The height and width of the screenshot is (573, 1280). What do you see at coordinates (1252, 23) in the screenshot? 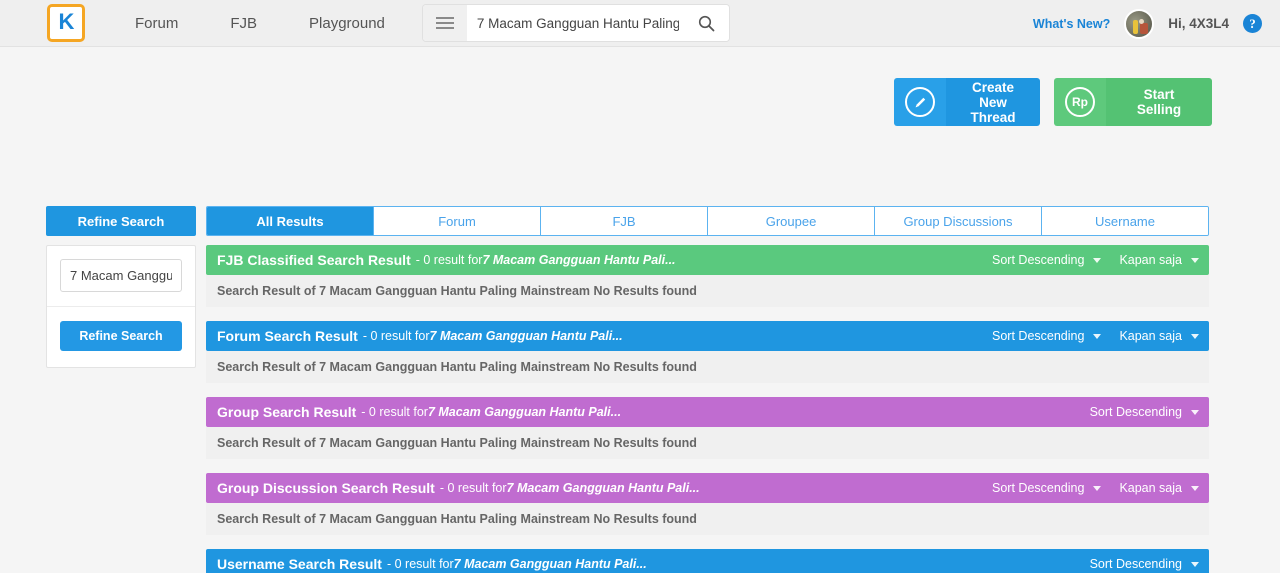
I see `help-icon: ?` at bounding box center [1252, 23].